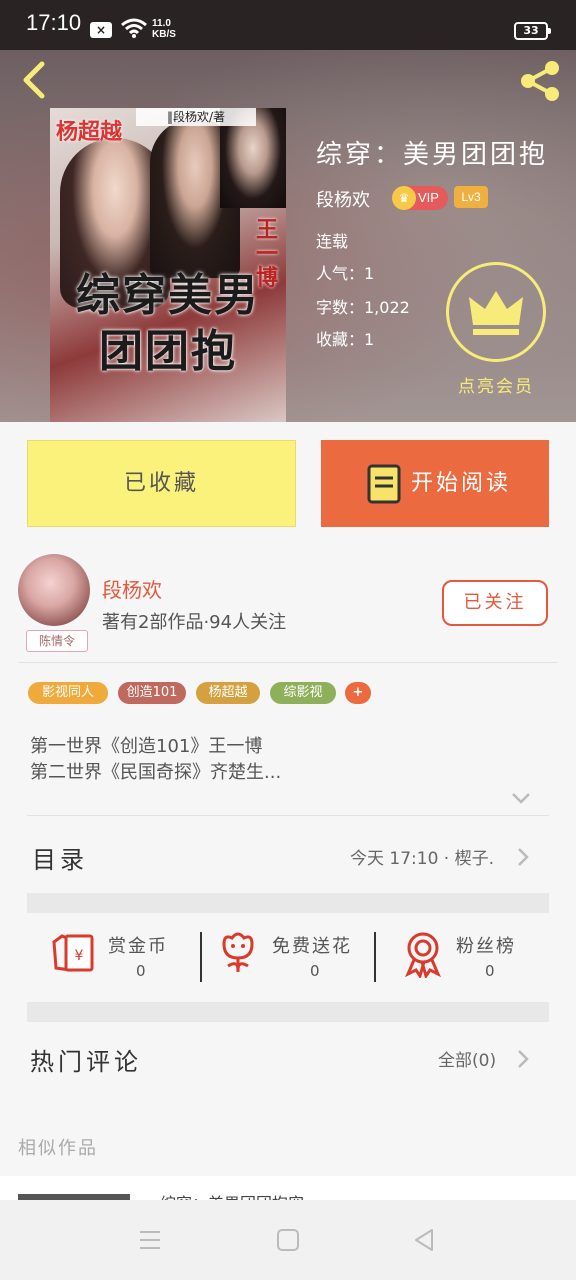 This screenshot has width=576, height=1280. I want to click on back-arrow-icon, so click(34, 80).